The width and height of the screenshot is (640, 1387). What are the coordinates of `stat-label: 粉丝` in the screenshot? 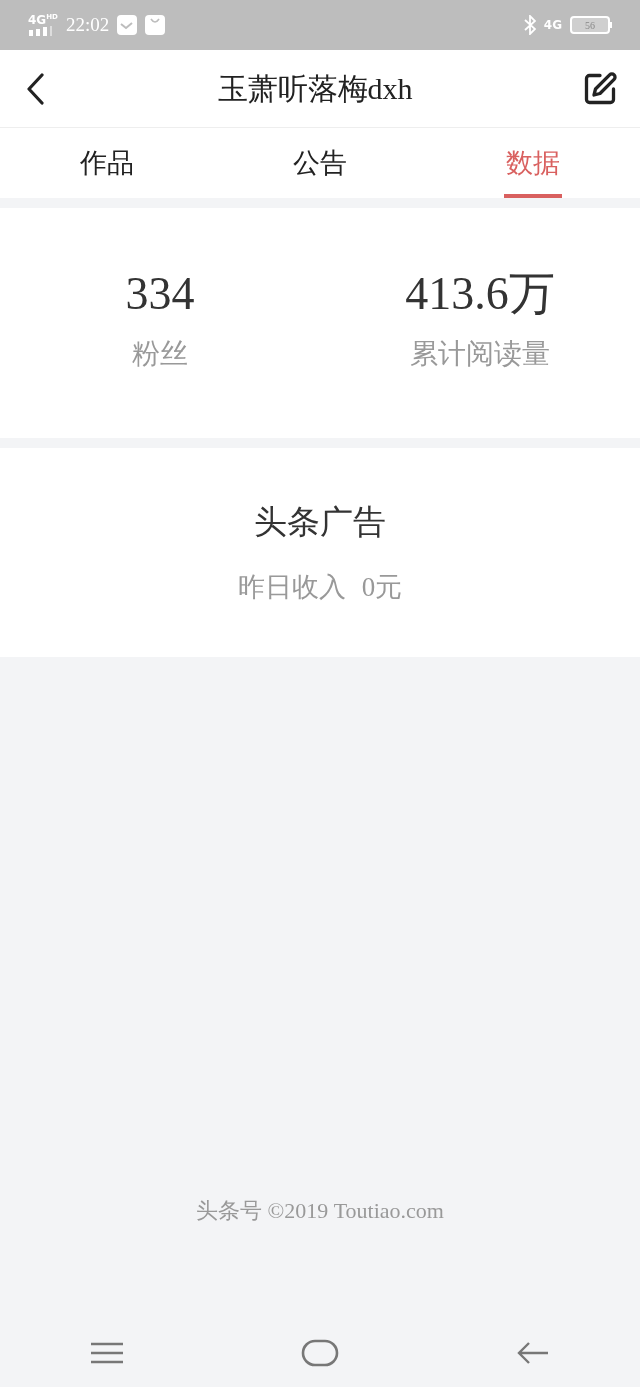 It's located at (160, 354).